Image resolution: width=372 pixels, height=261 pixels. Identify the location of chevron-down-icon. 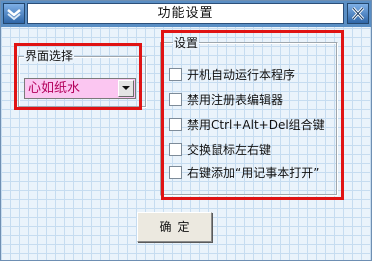
(126, 88).